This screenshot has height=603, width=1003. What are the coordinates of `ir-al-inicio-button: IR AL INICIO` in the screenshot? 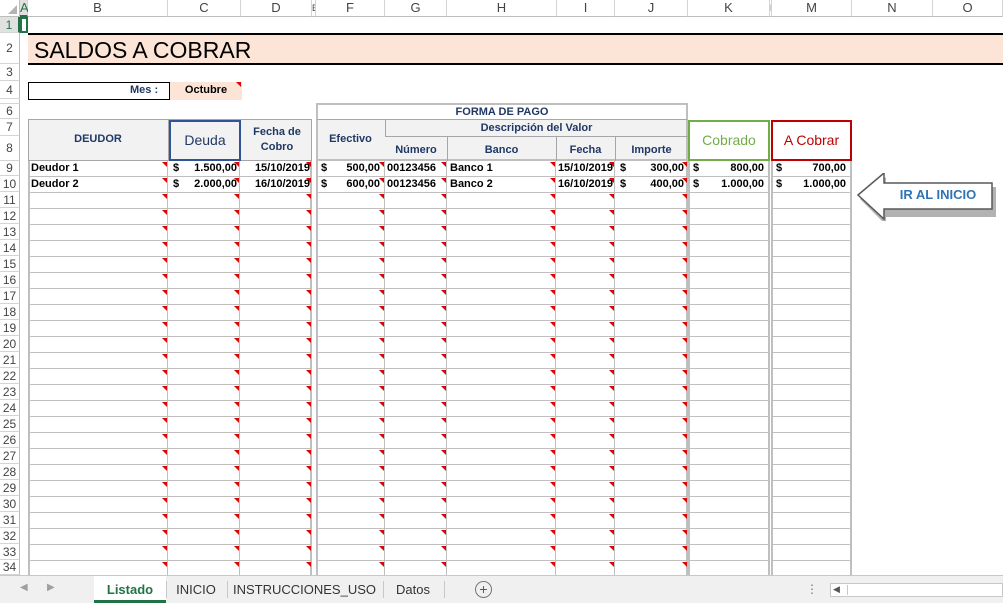 It's located at (927, 198).